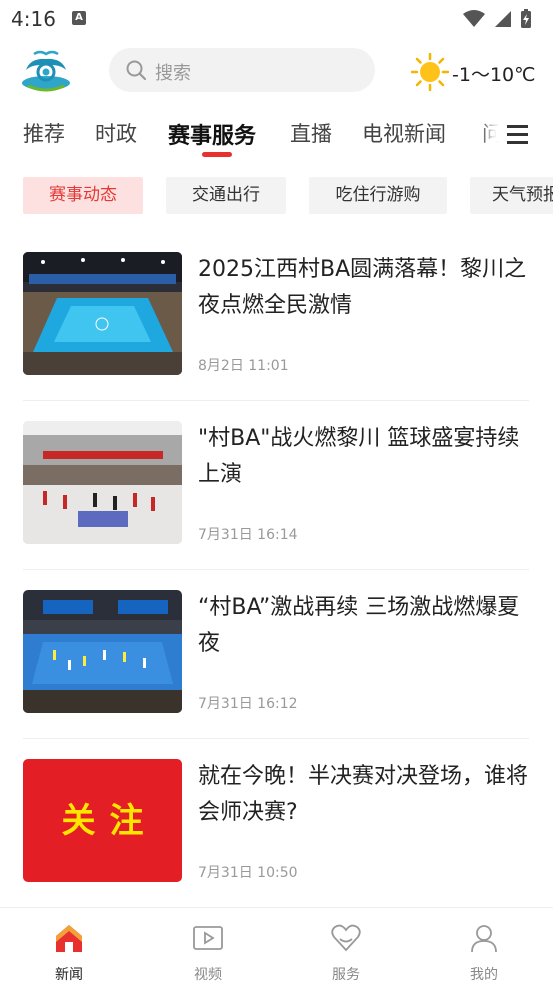 This screenshot has width=553, height=985. I want to click on search-placeholder: 搜索, so click(173, 73).